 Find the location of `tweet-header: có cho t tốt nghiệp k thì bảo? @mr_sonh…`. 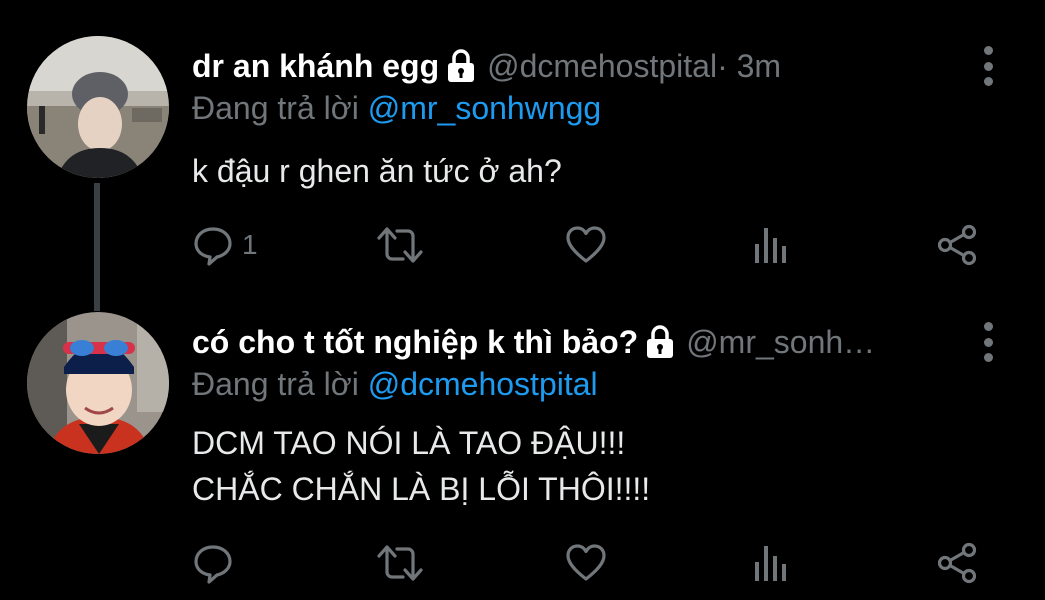

tweet-header: có cho t tốt nghiệp k thì bảo? @mr_sonh… is located at coordinates (533, 342).